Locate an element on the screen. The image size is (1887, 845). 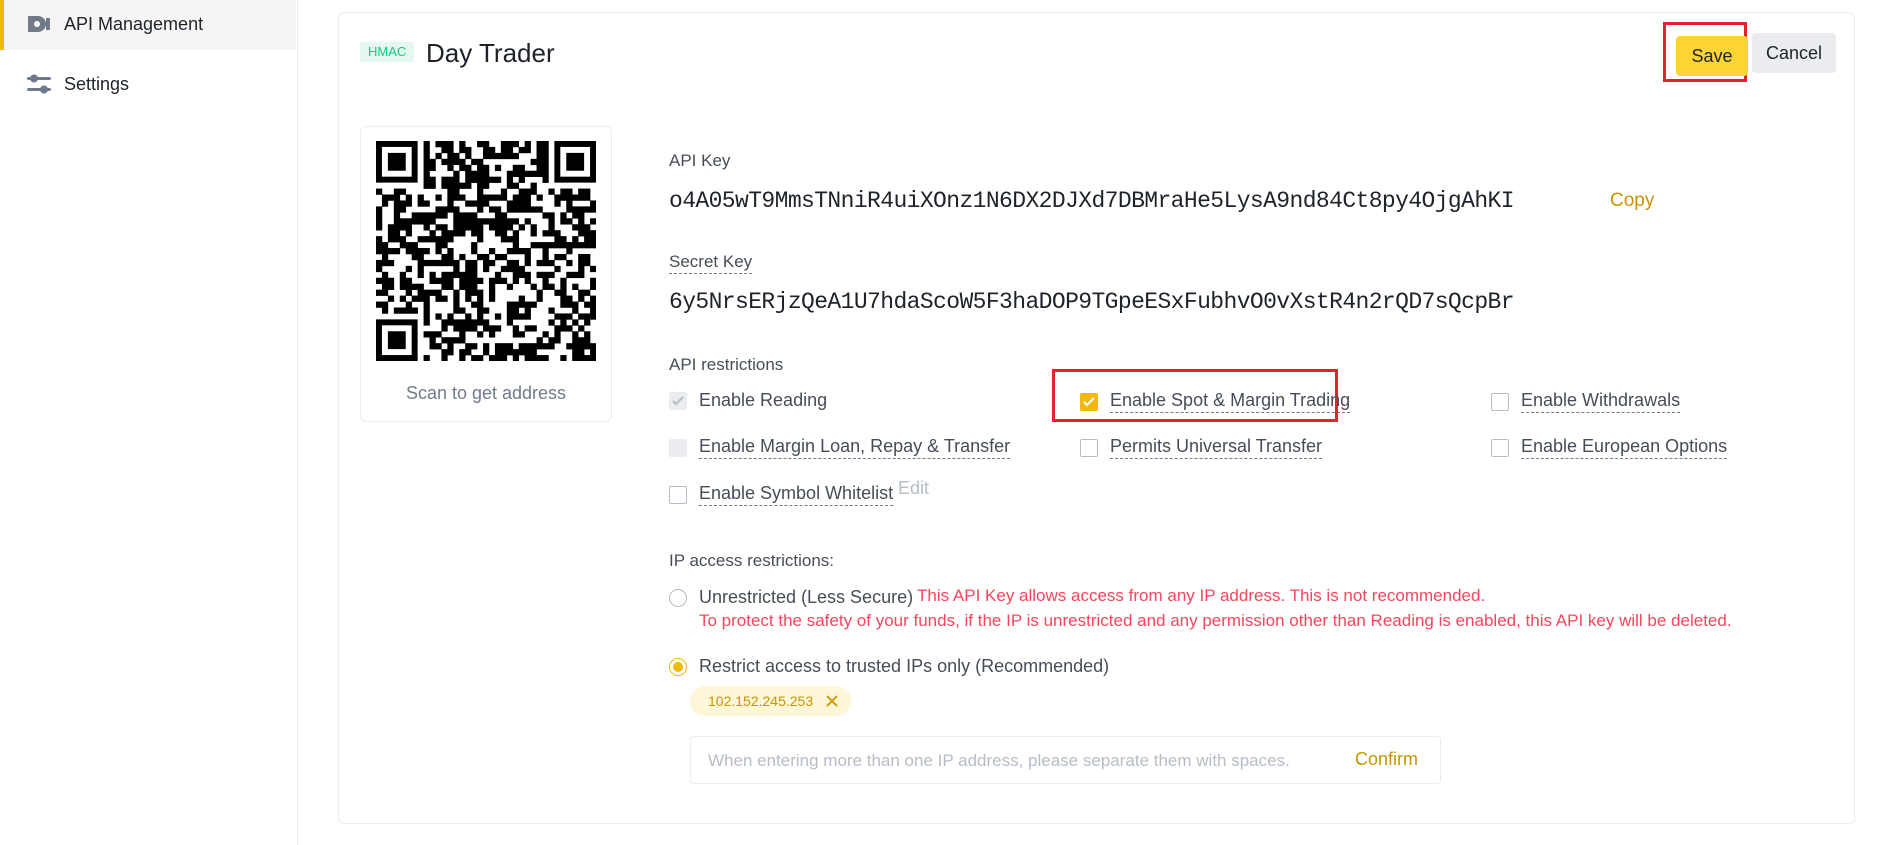
sliders-icon is located at coordinates (39, 84).